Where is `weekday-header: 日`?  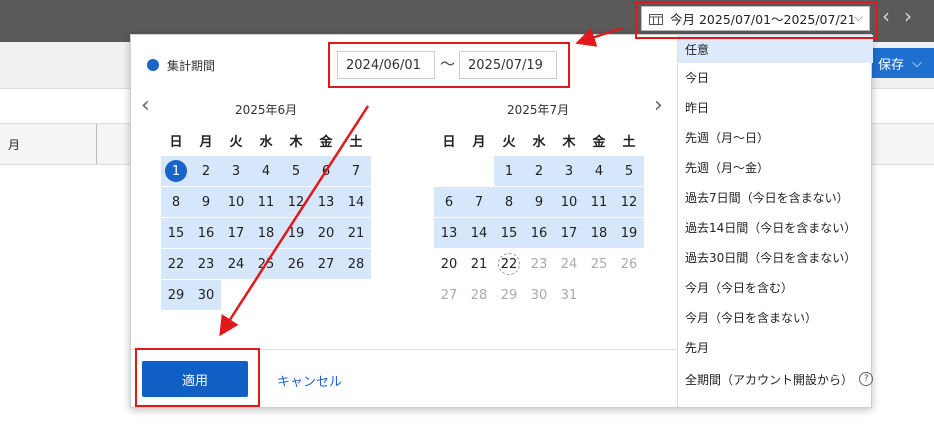 weekday-header: 日 is located at coordinates (176, 142).